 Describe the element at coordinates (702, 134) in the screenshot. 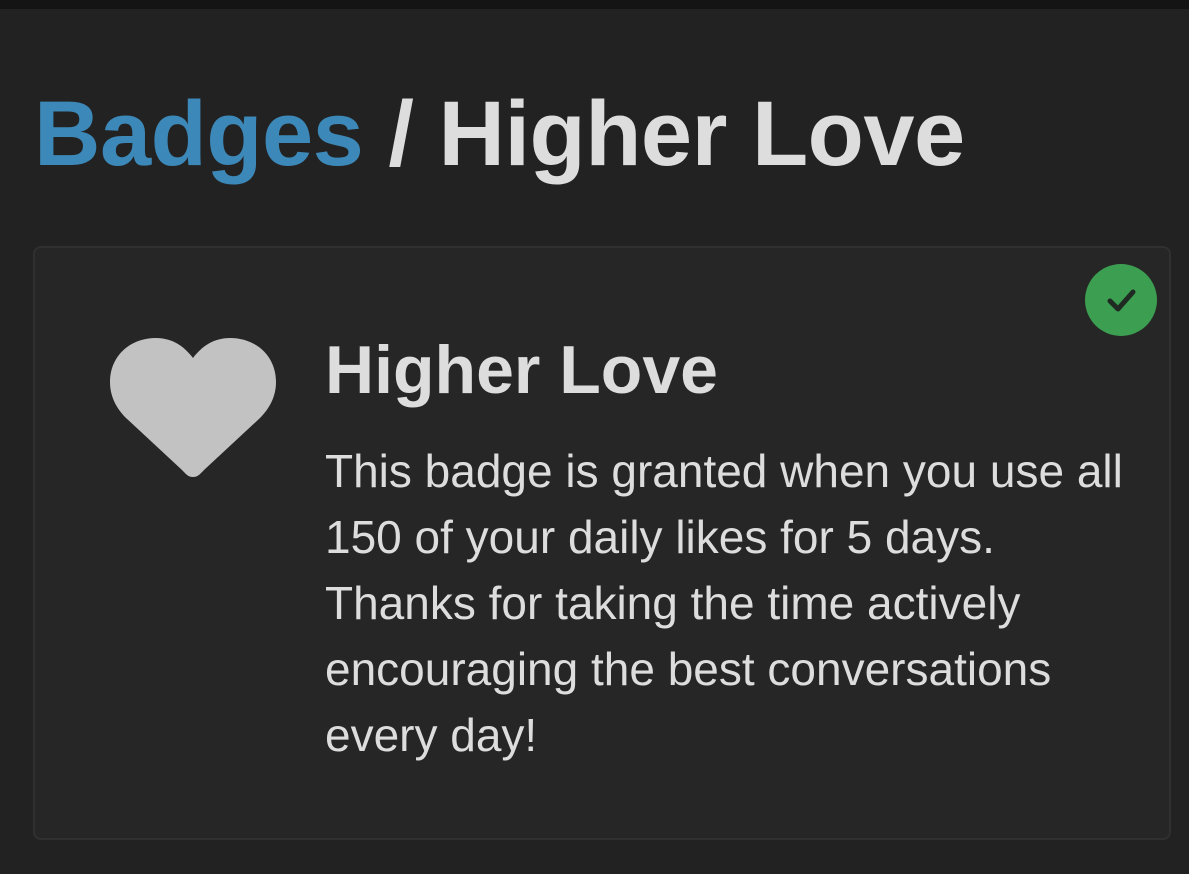

I see `breadcrumb-current: Higher Love` at that location.